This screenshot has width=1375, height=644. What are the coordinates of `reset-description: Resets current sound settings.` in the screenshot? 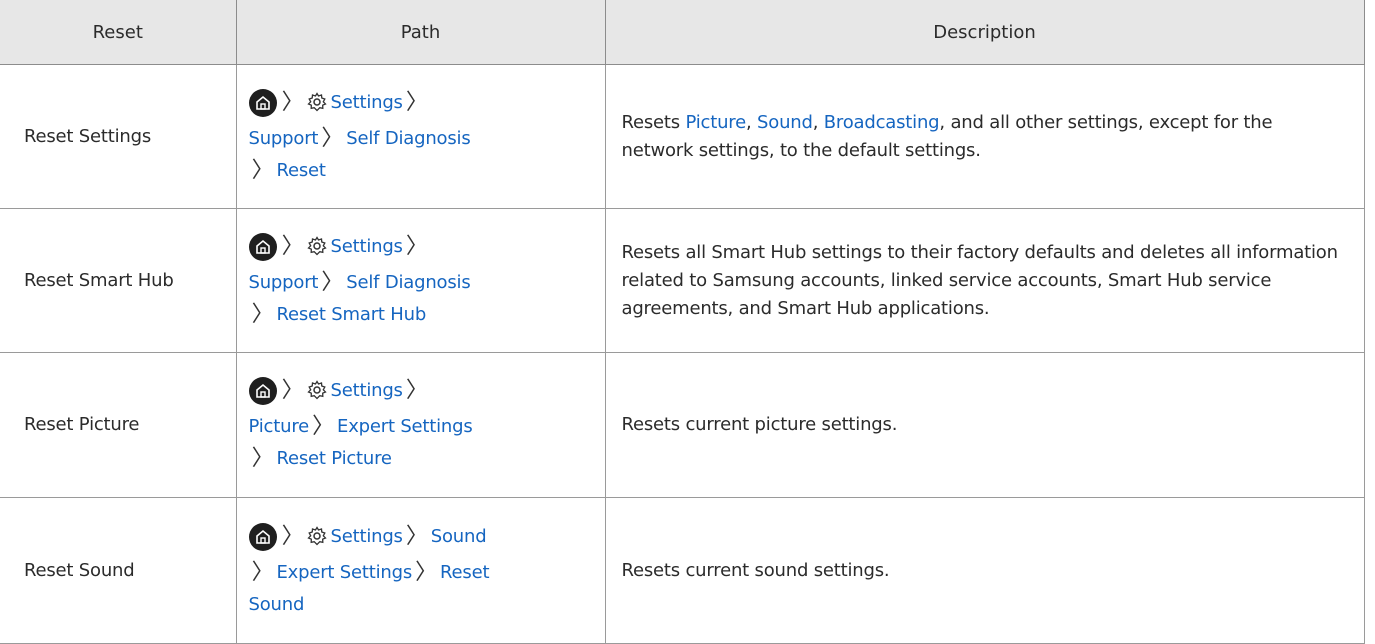 It's located at (984, 570).